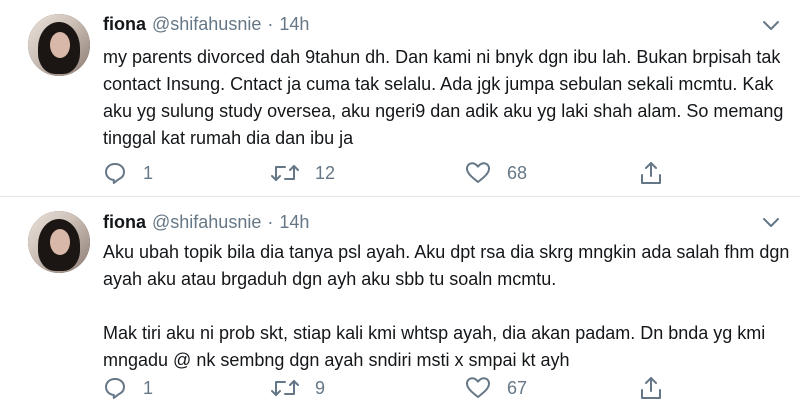  I want to click on tweet-actions: 1 9 67, so click(403, 388).